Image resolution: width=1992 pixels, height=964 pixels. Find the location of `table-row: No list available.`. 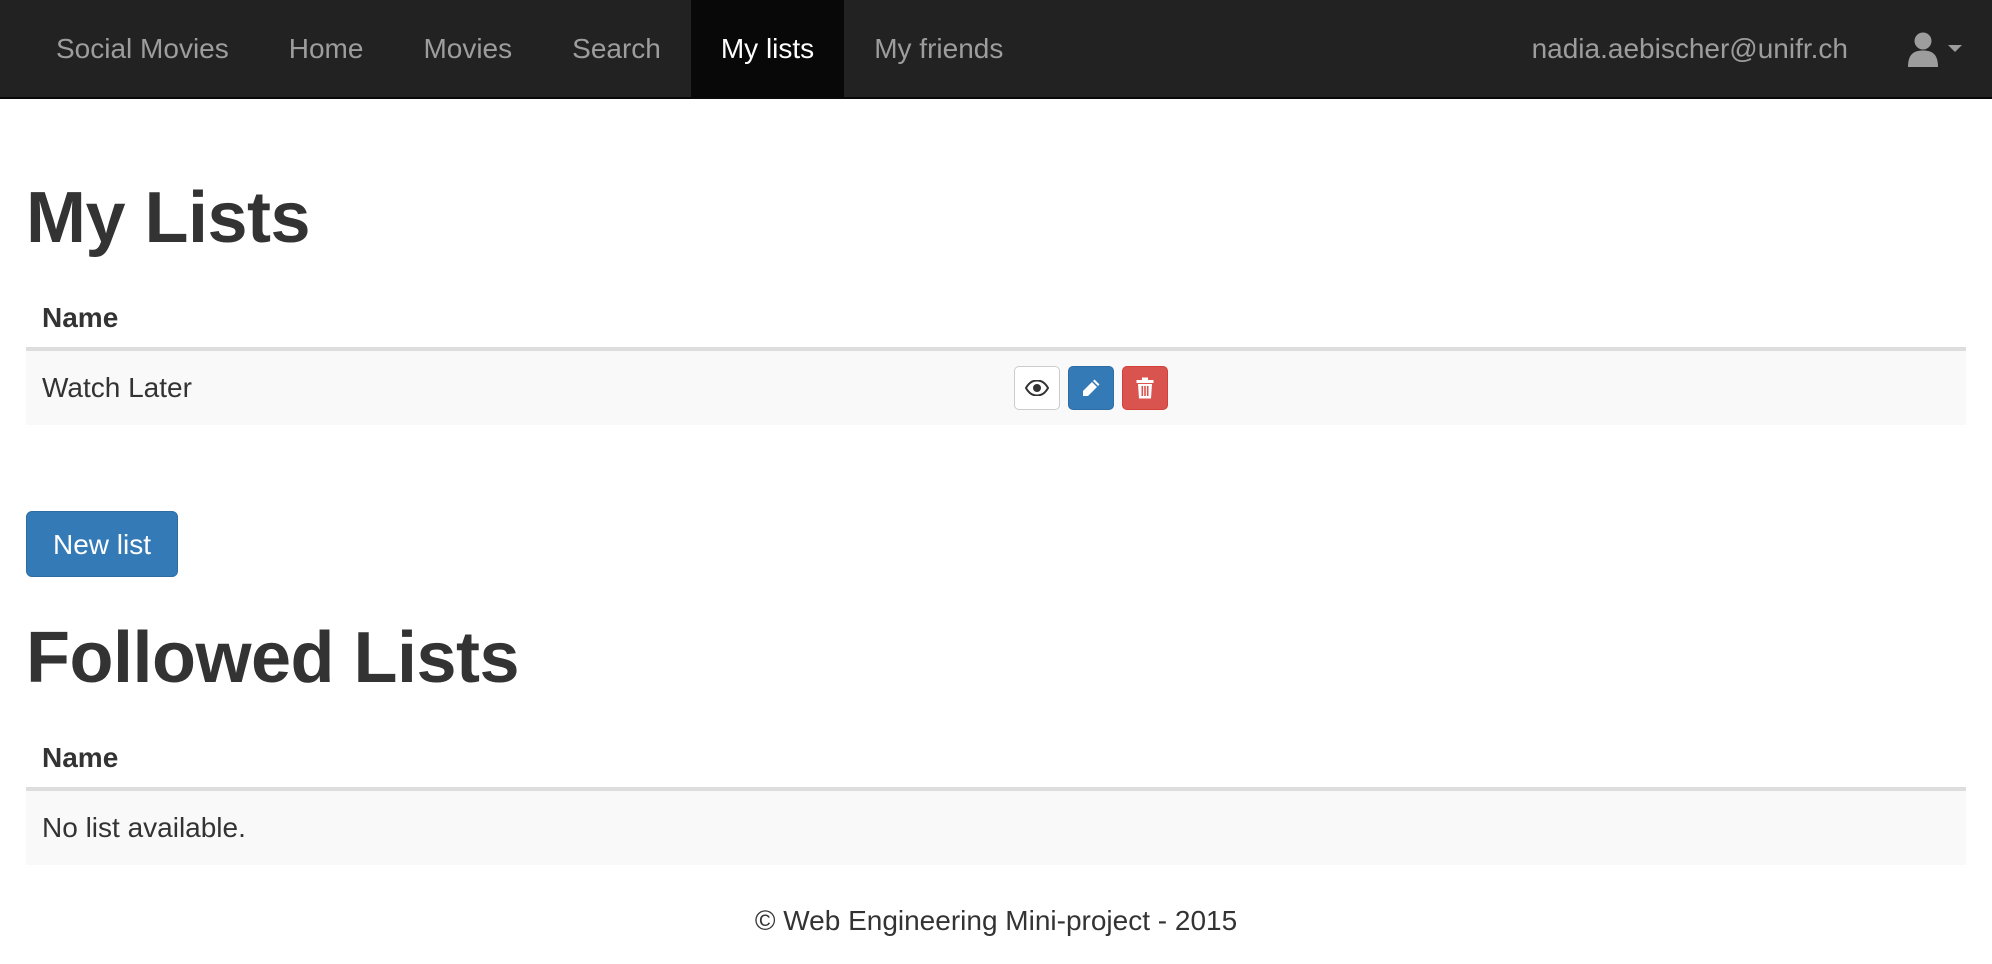

table-row: No list available. is located at coordinates (996, 827).